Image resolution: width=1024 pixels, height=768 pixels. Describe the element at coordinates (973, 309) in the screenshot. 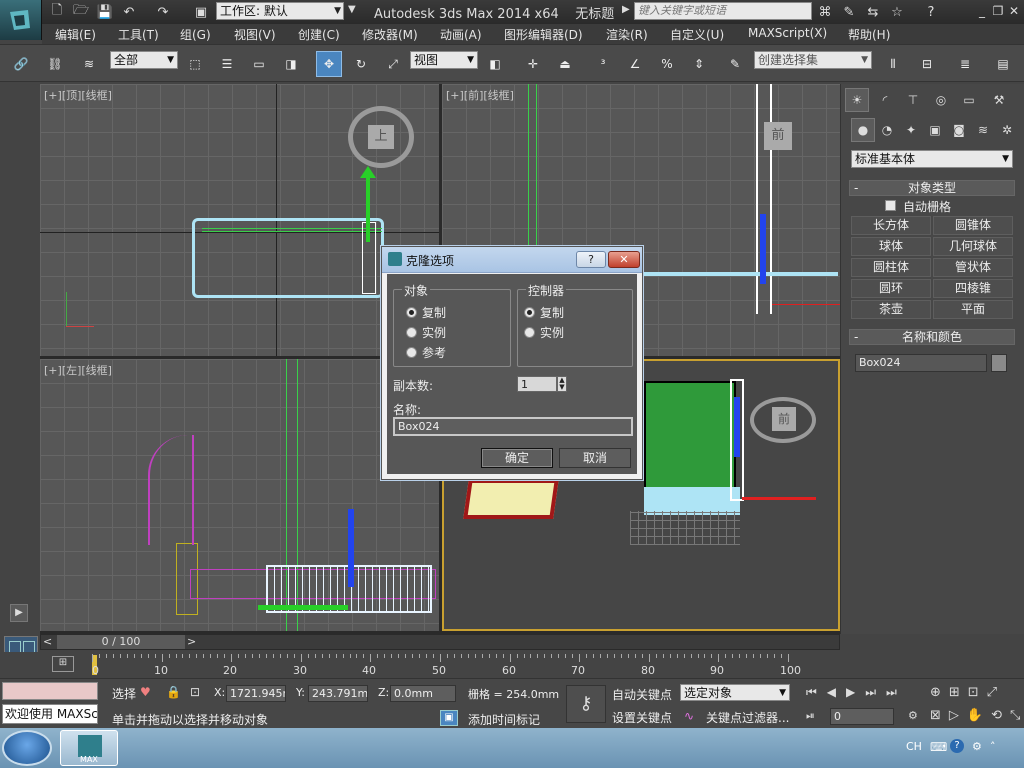

I see `plane-button: 平面` at that location.